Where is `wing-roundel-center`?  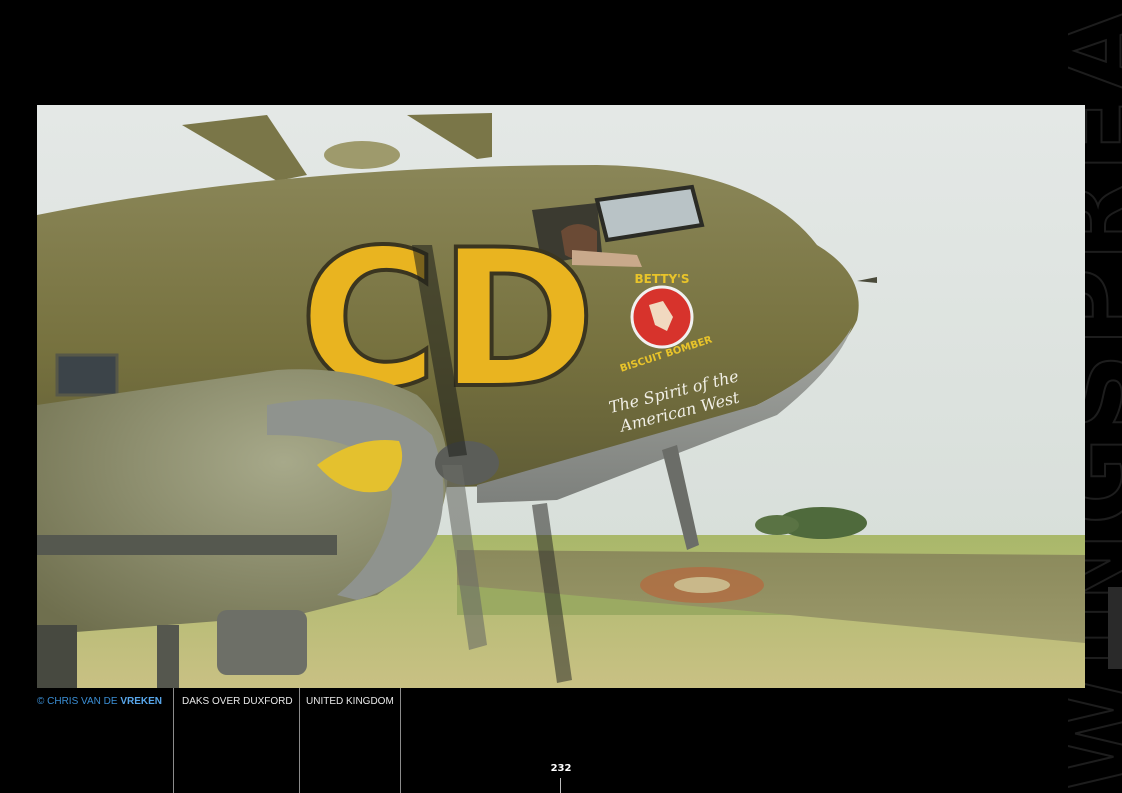
wing-roundel-center is located at coordinates (702, 585).